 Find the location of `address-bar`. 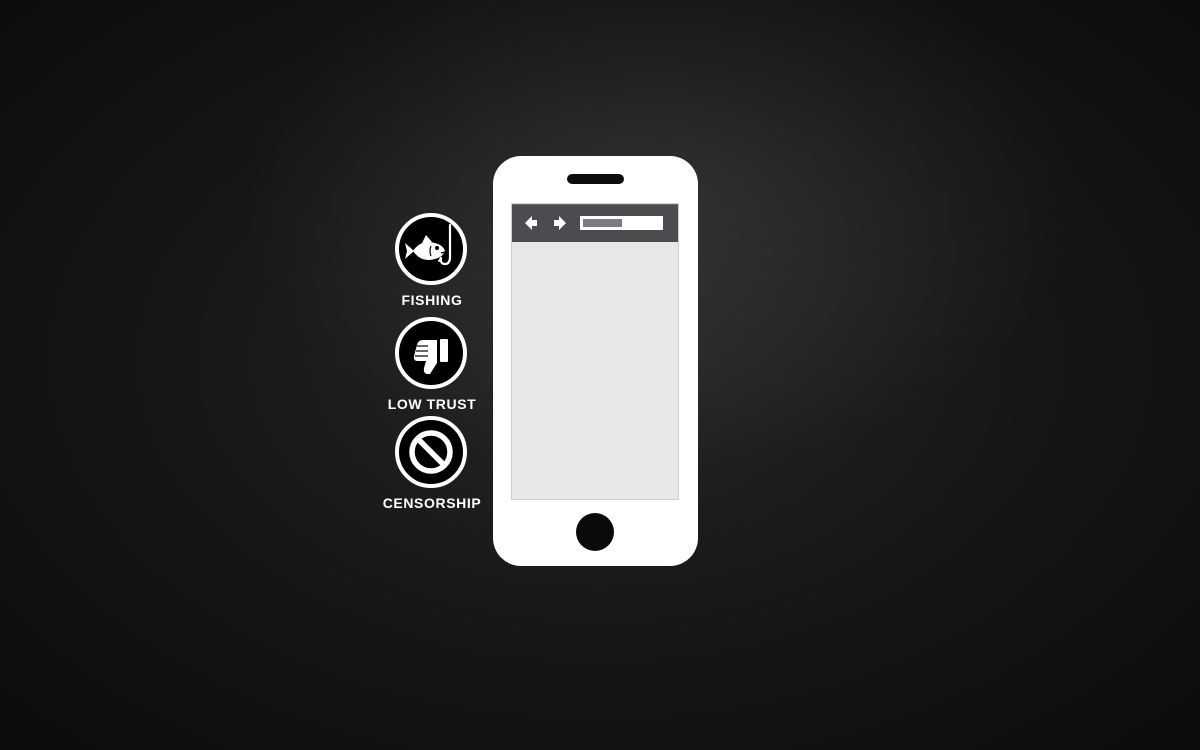

address-bar is located at coordinates (621, 223).